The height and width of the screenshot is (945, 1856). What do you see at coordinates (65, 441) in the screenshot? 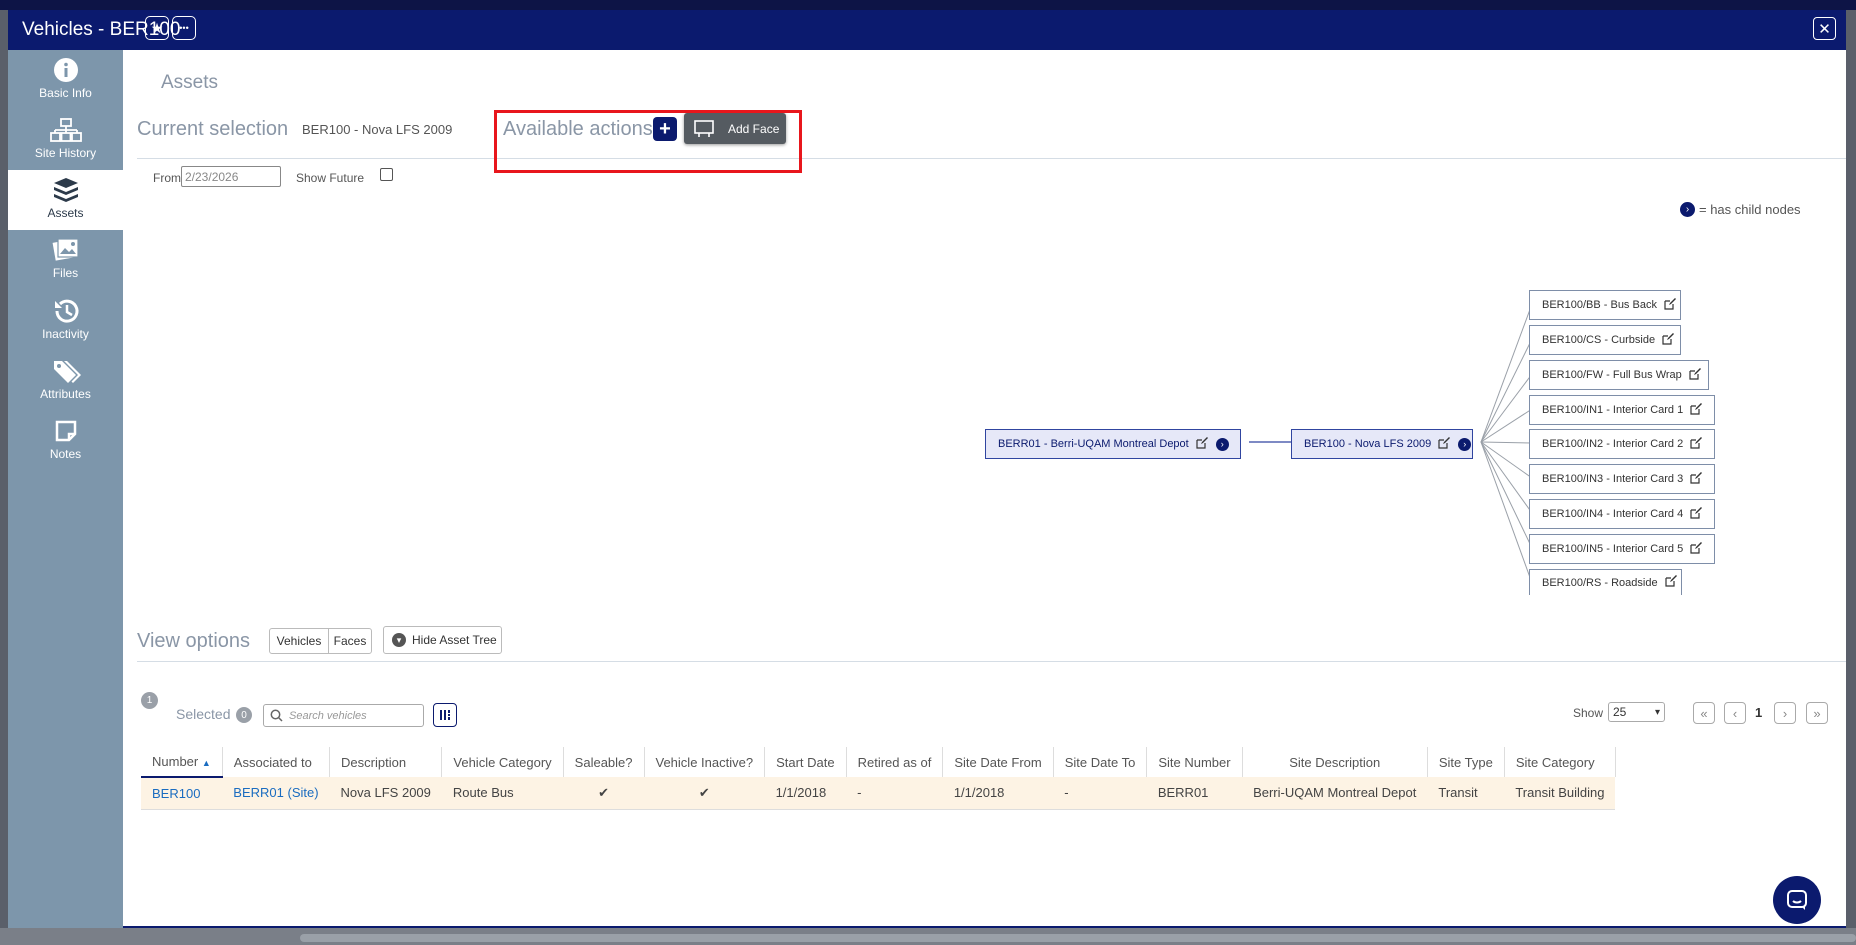
I see `sidebar-item-notes: Notes` at bounding box center [65, 441].